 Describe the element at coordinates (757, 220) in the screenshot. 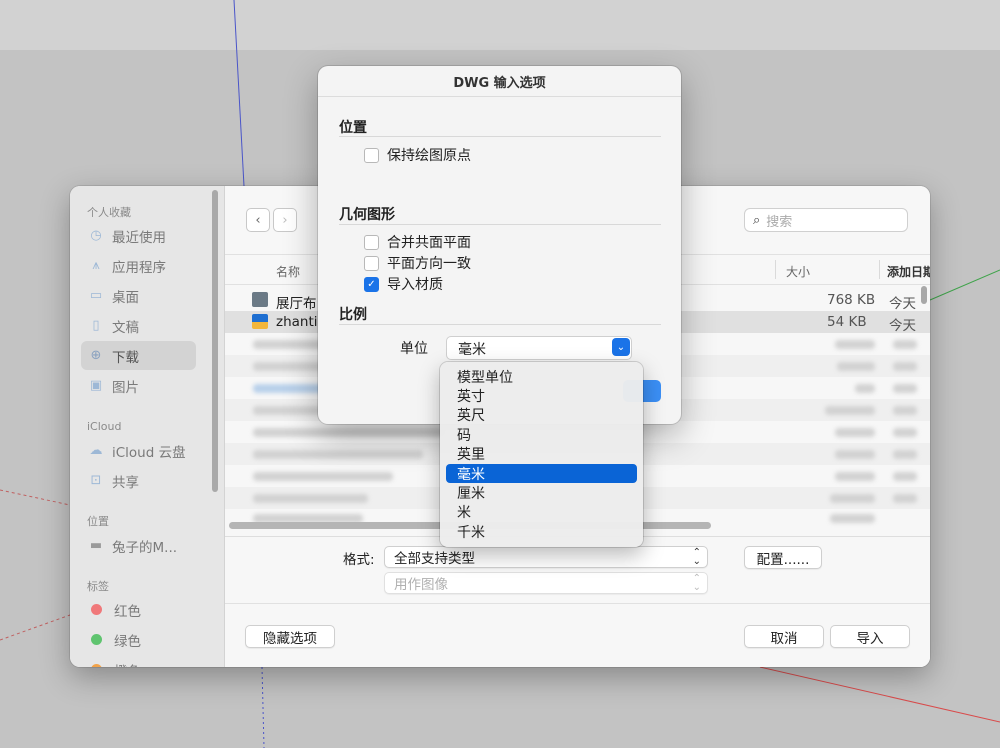

I see `search-icon: ⌕` at that location.